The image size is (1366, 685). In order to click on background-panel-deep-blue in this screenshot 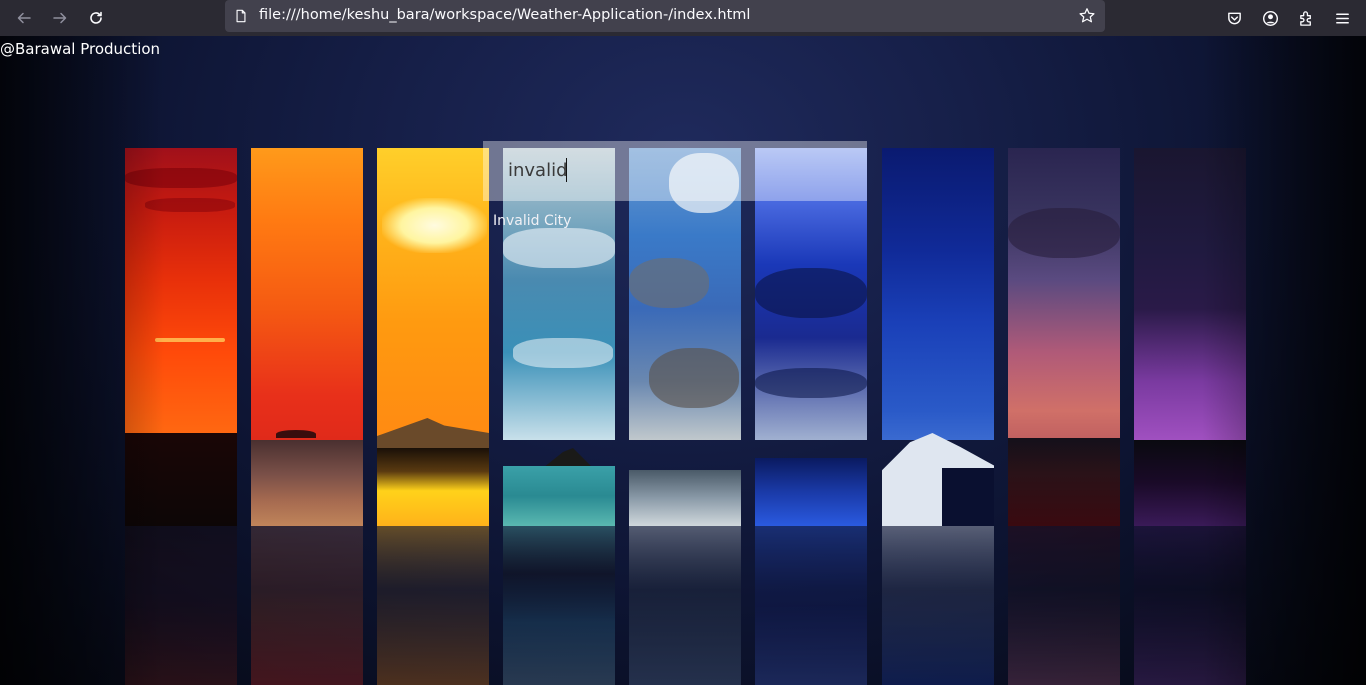, I will do `click(811, 337)`.